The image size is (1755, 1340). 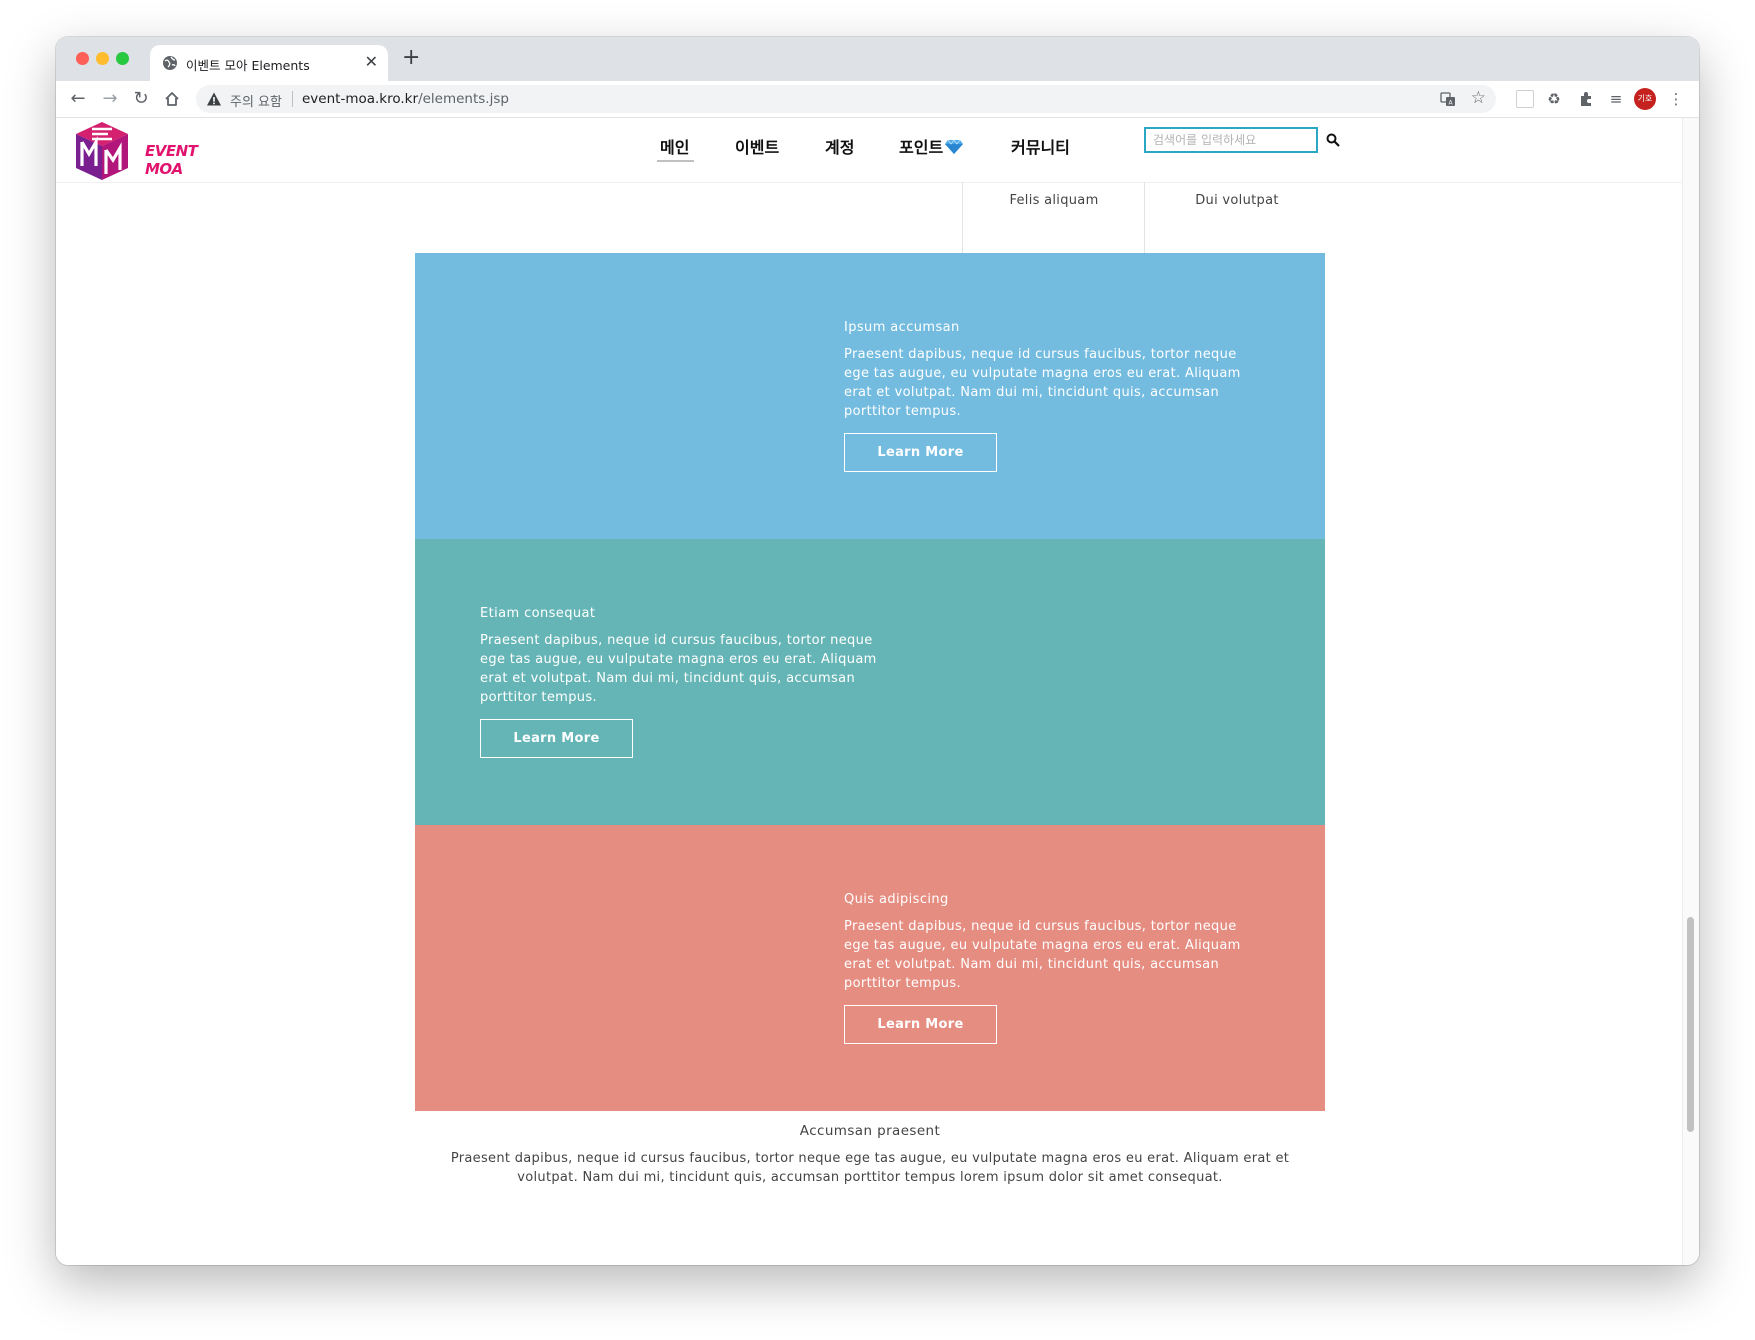 What do you see at coordinates (1236, 217) in the screenshot?
I see `table-cell: Dui volutpat` at bounding box center [1236, 217].